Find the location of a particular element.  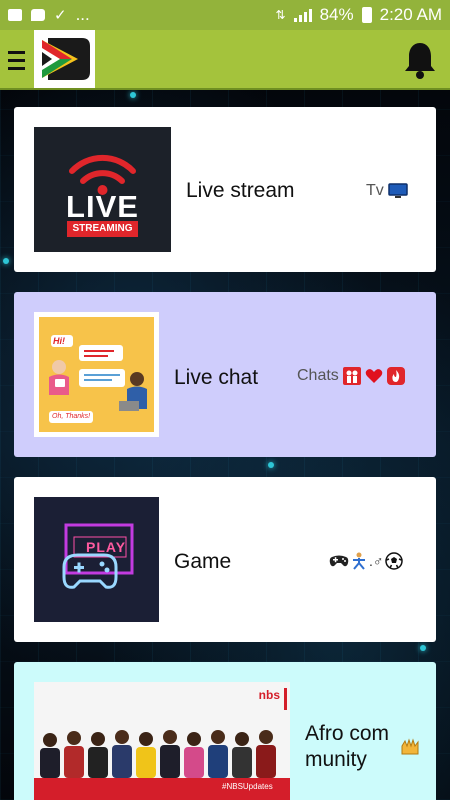

data-arrows-icon: ⇅ is located at coordinates (280, 15).